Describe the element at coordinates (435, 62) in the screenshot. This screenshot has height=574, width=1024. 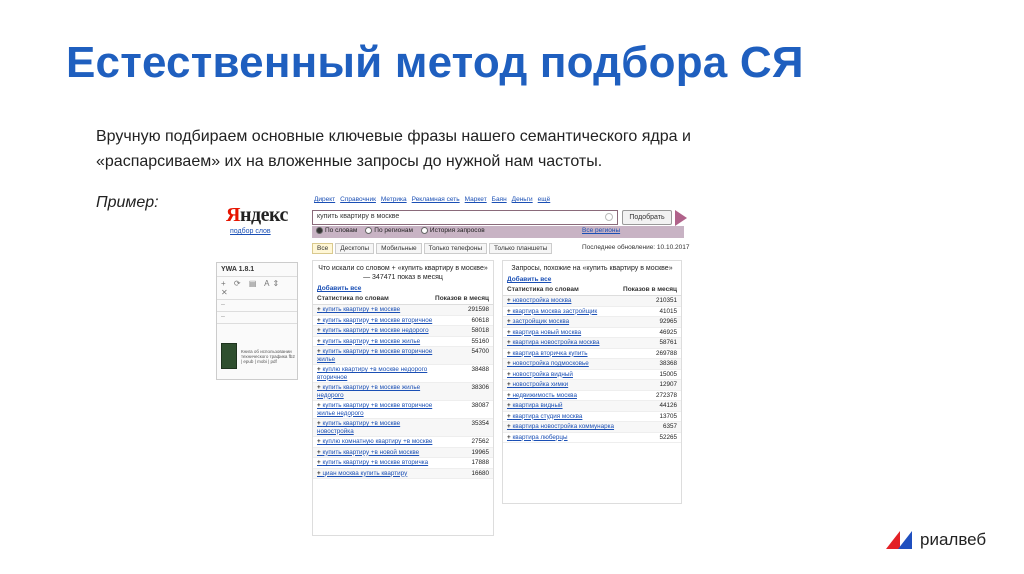
I see `slide-title: Естественный метод подбора СЯ` at that location.